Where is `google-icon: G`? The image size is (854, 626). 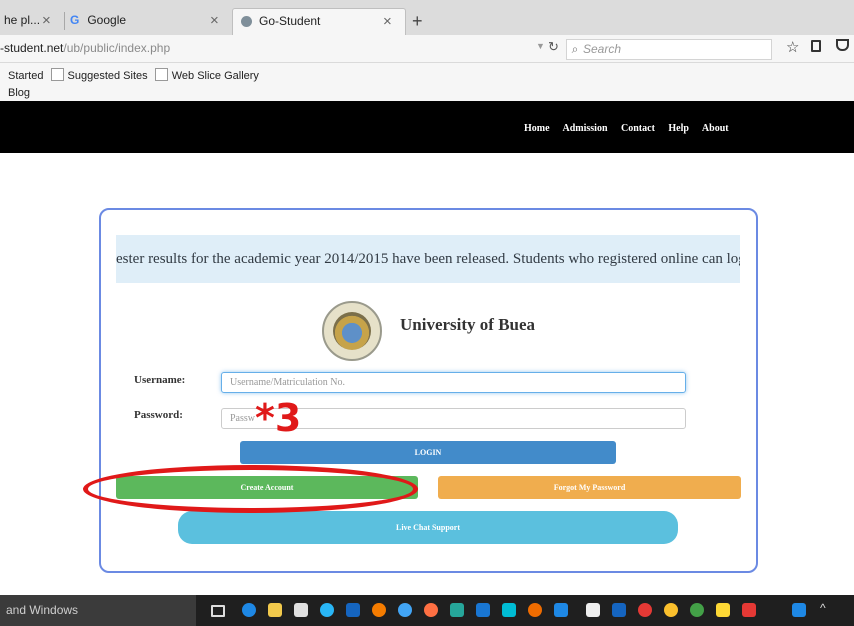 google-icon: G is located at coordinates (75, 20).